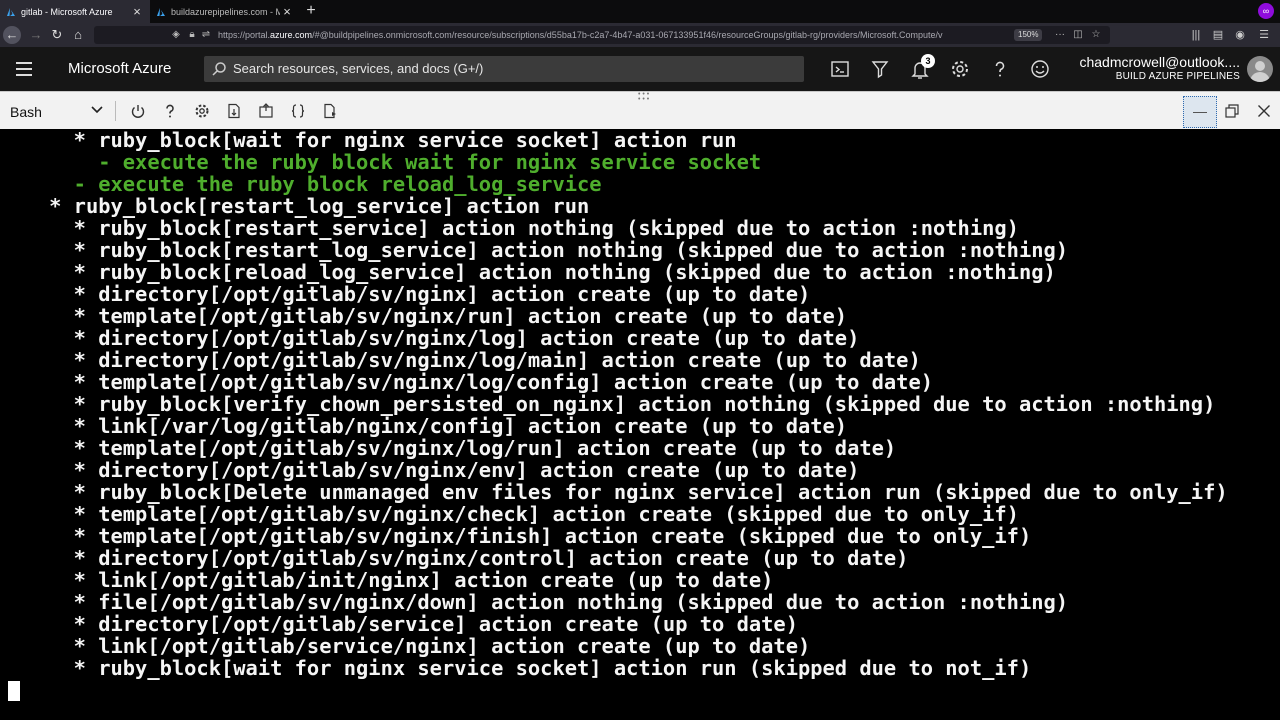 The width and height of the screenshot is (1280, 720). I want to click on account-directory: BUILD AZURE PIPELINES, so click(1177, 76).